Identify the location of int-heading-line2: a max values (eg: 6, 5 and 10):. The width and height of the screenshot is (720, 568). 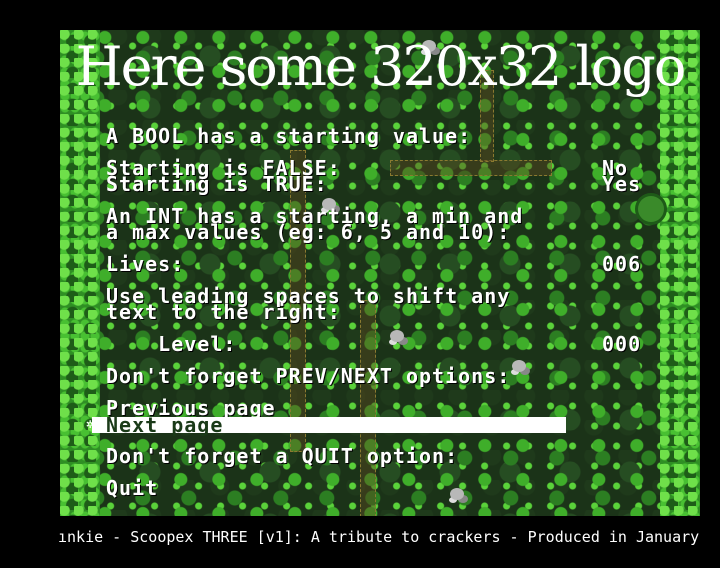
(308, 232).